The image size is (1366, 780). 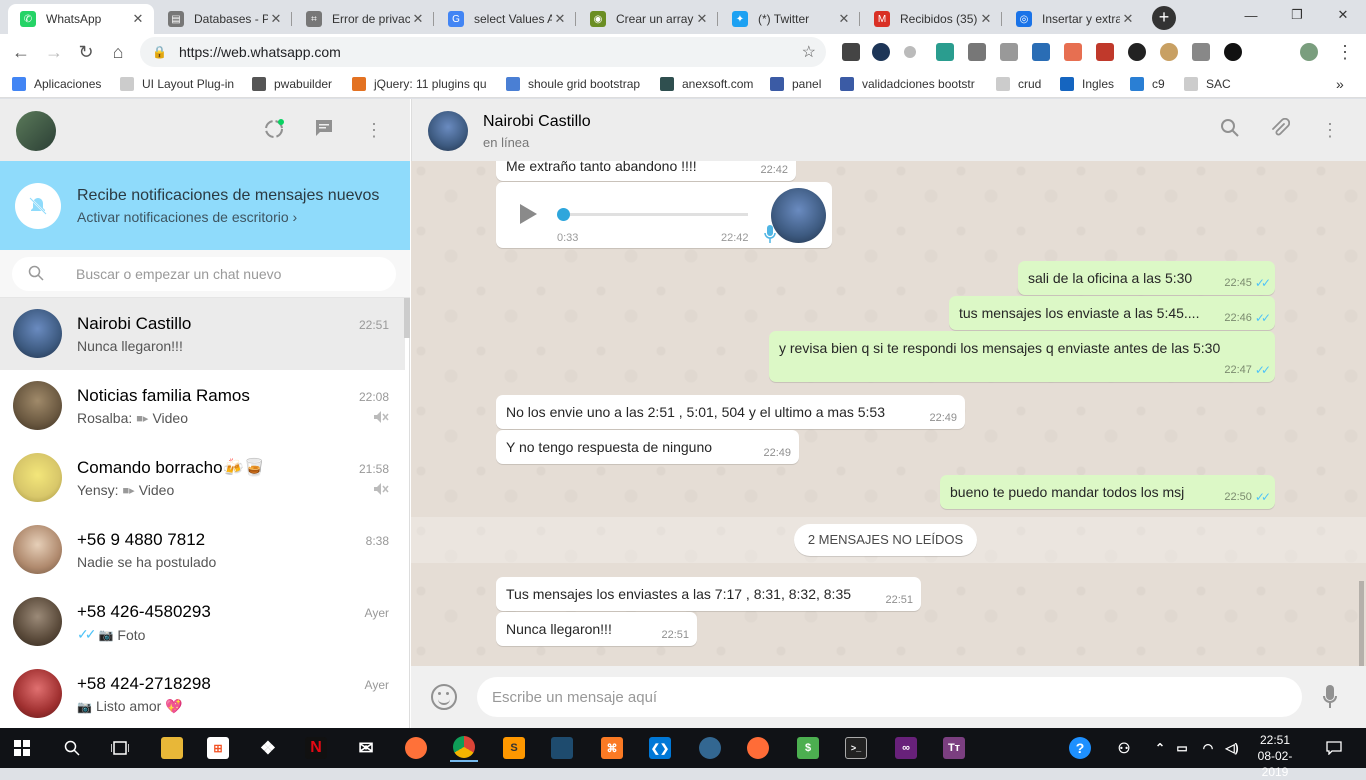 What do you see at coordinates (364, 19) in the screenshot?
I see `tab-error-privacidad: ⌗ Error de privac ✕` at bounding box center [364, 19].